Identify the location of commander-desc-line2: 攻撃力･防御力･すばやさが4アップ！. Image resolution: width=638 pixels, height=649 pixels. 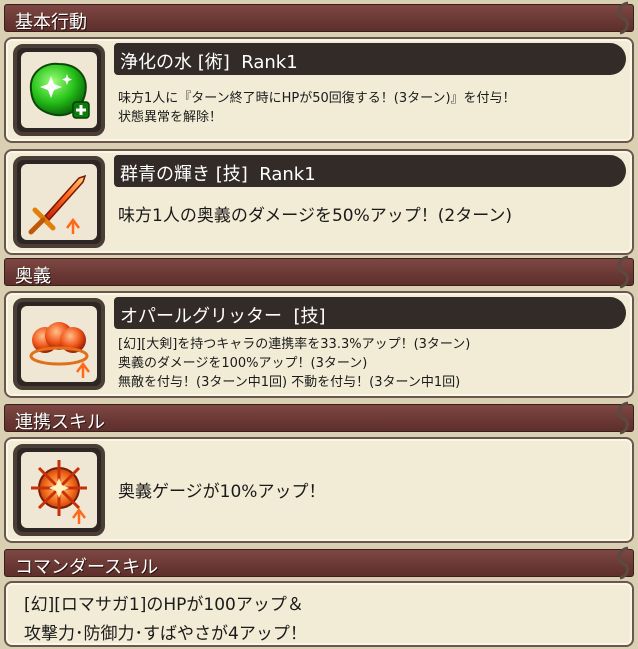
(165, 634).